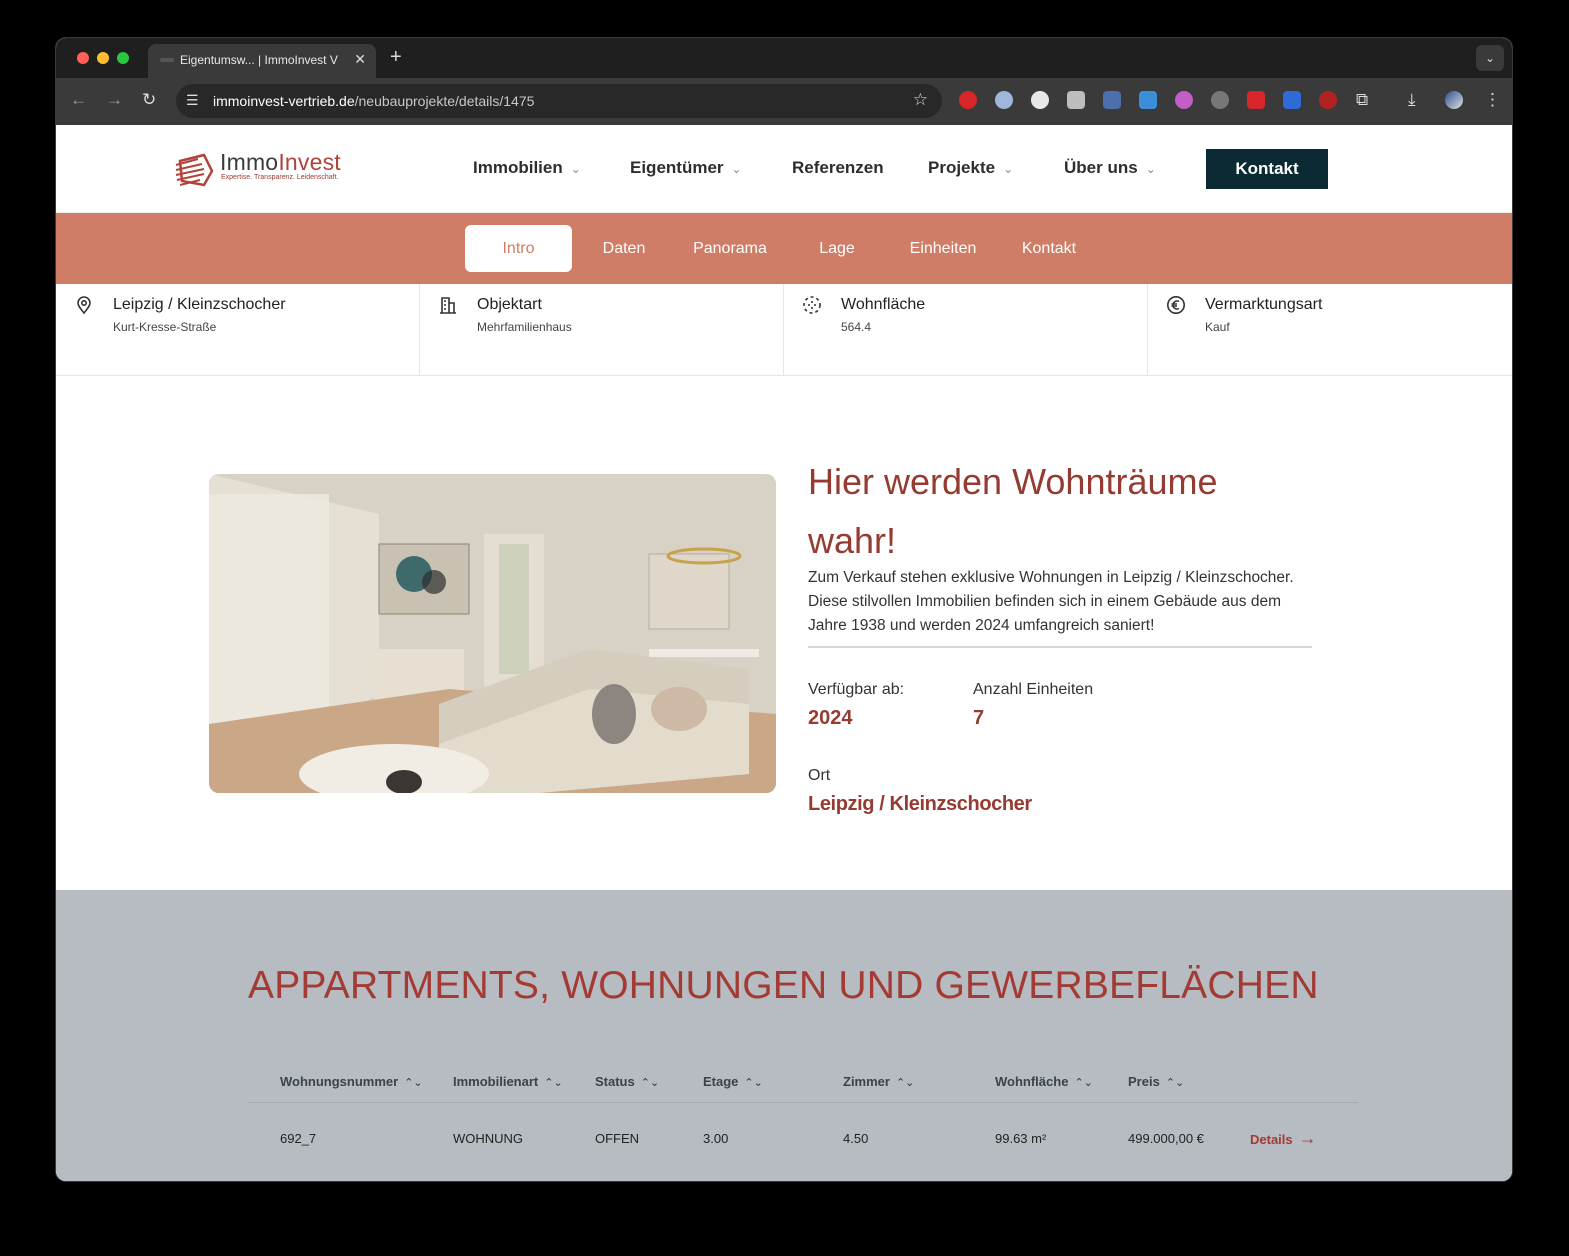  What do you see at coordinates (970, 168) in the screenshot?
I see `nav-projekte: Projekte ⌄` at bounding box center [970, 168].